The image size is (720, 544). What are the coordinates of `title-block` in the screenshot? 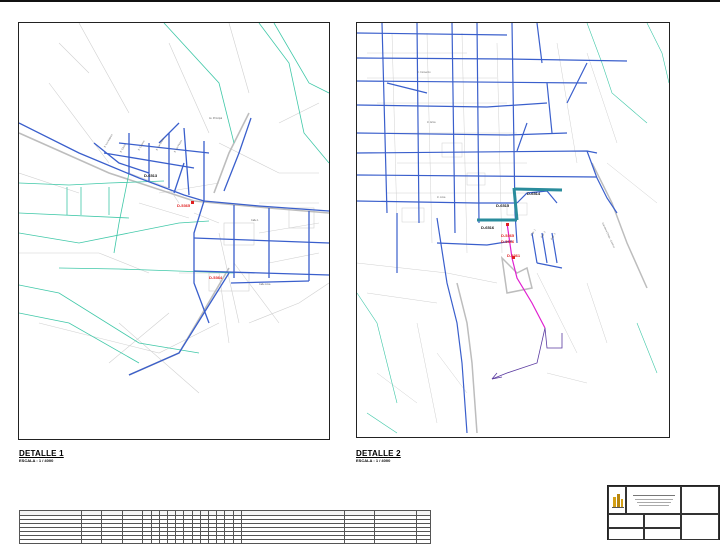 It's located at (663, 512).